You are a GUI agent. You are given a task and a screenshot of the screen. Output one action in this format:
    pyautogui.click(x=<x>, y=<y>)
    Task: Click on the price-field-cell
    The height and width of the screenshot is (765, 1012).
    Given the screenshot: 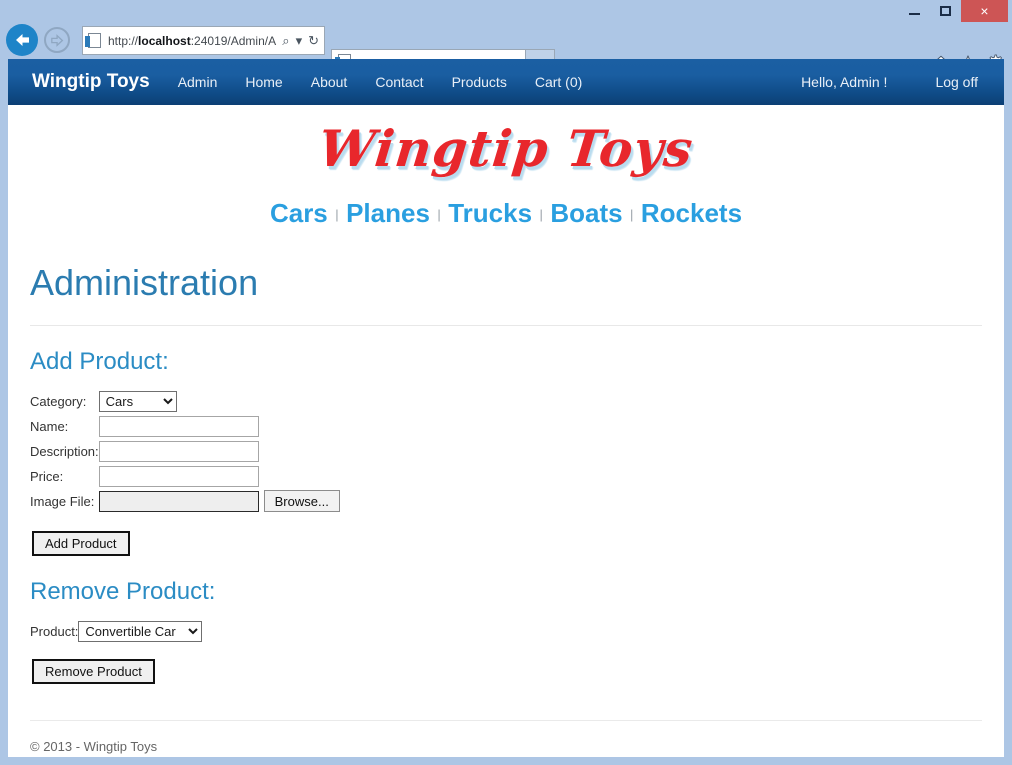 What is the action you would take?
    pyautogui.click(x=219, y=477)
    